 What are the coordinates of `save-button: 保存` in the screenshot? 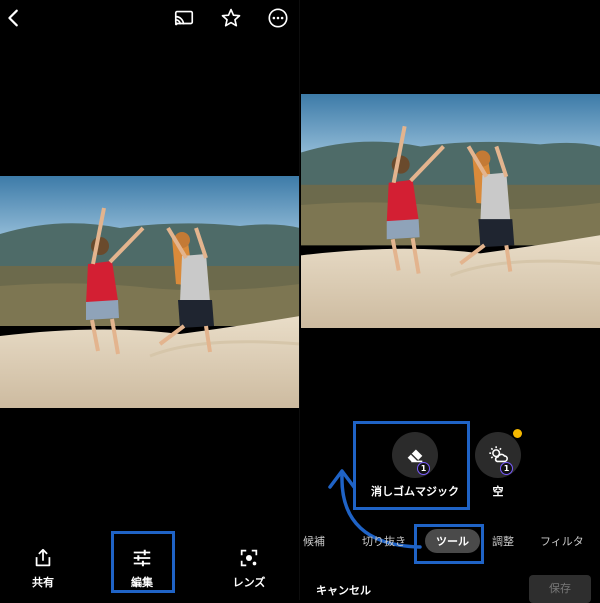 It's located at (560, 589).